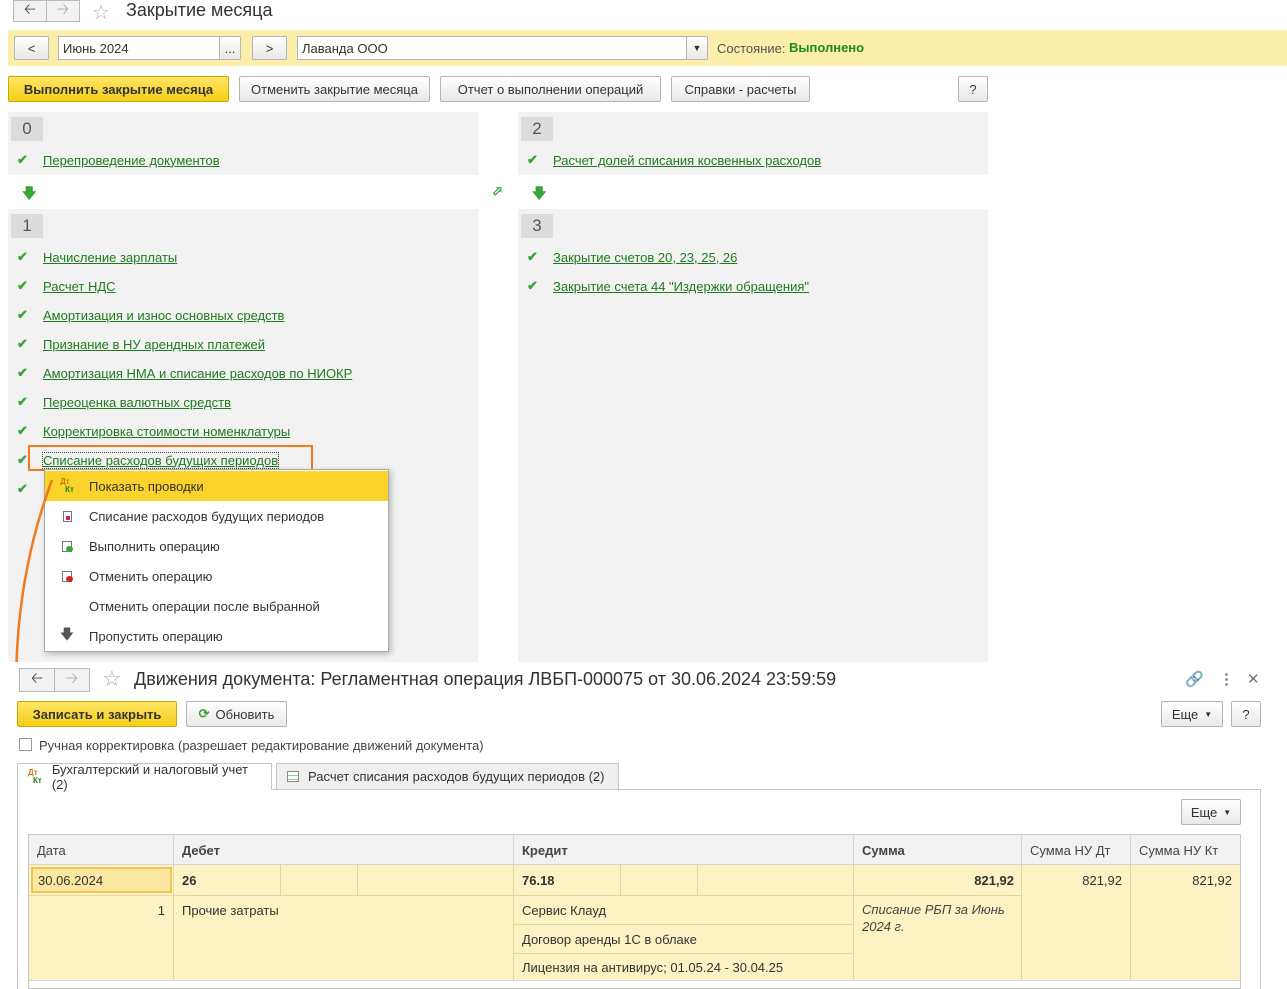 The image size is (1287, 989). Describe the element at coordinates (538, 880) in the screenshot. I see `cell-credit-account: 76.18` at that location.